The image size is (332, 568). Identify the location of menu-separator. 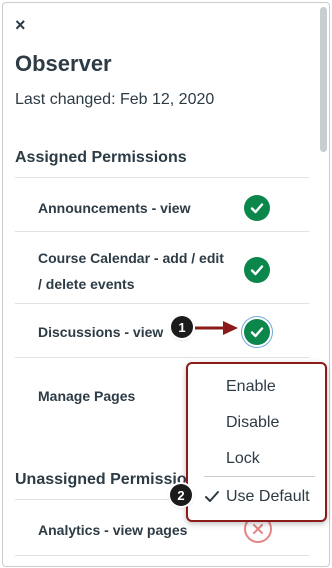
(259, 476).